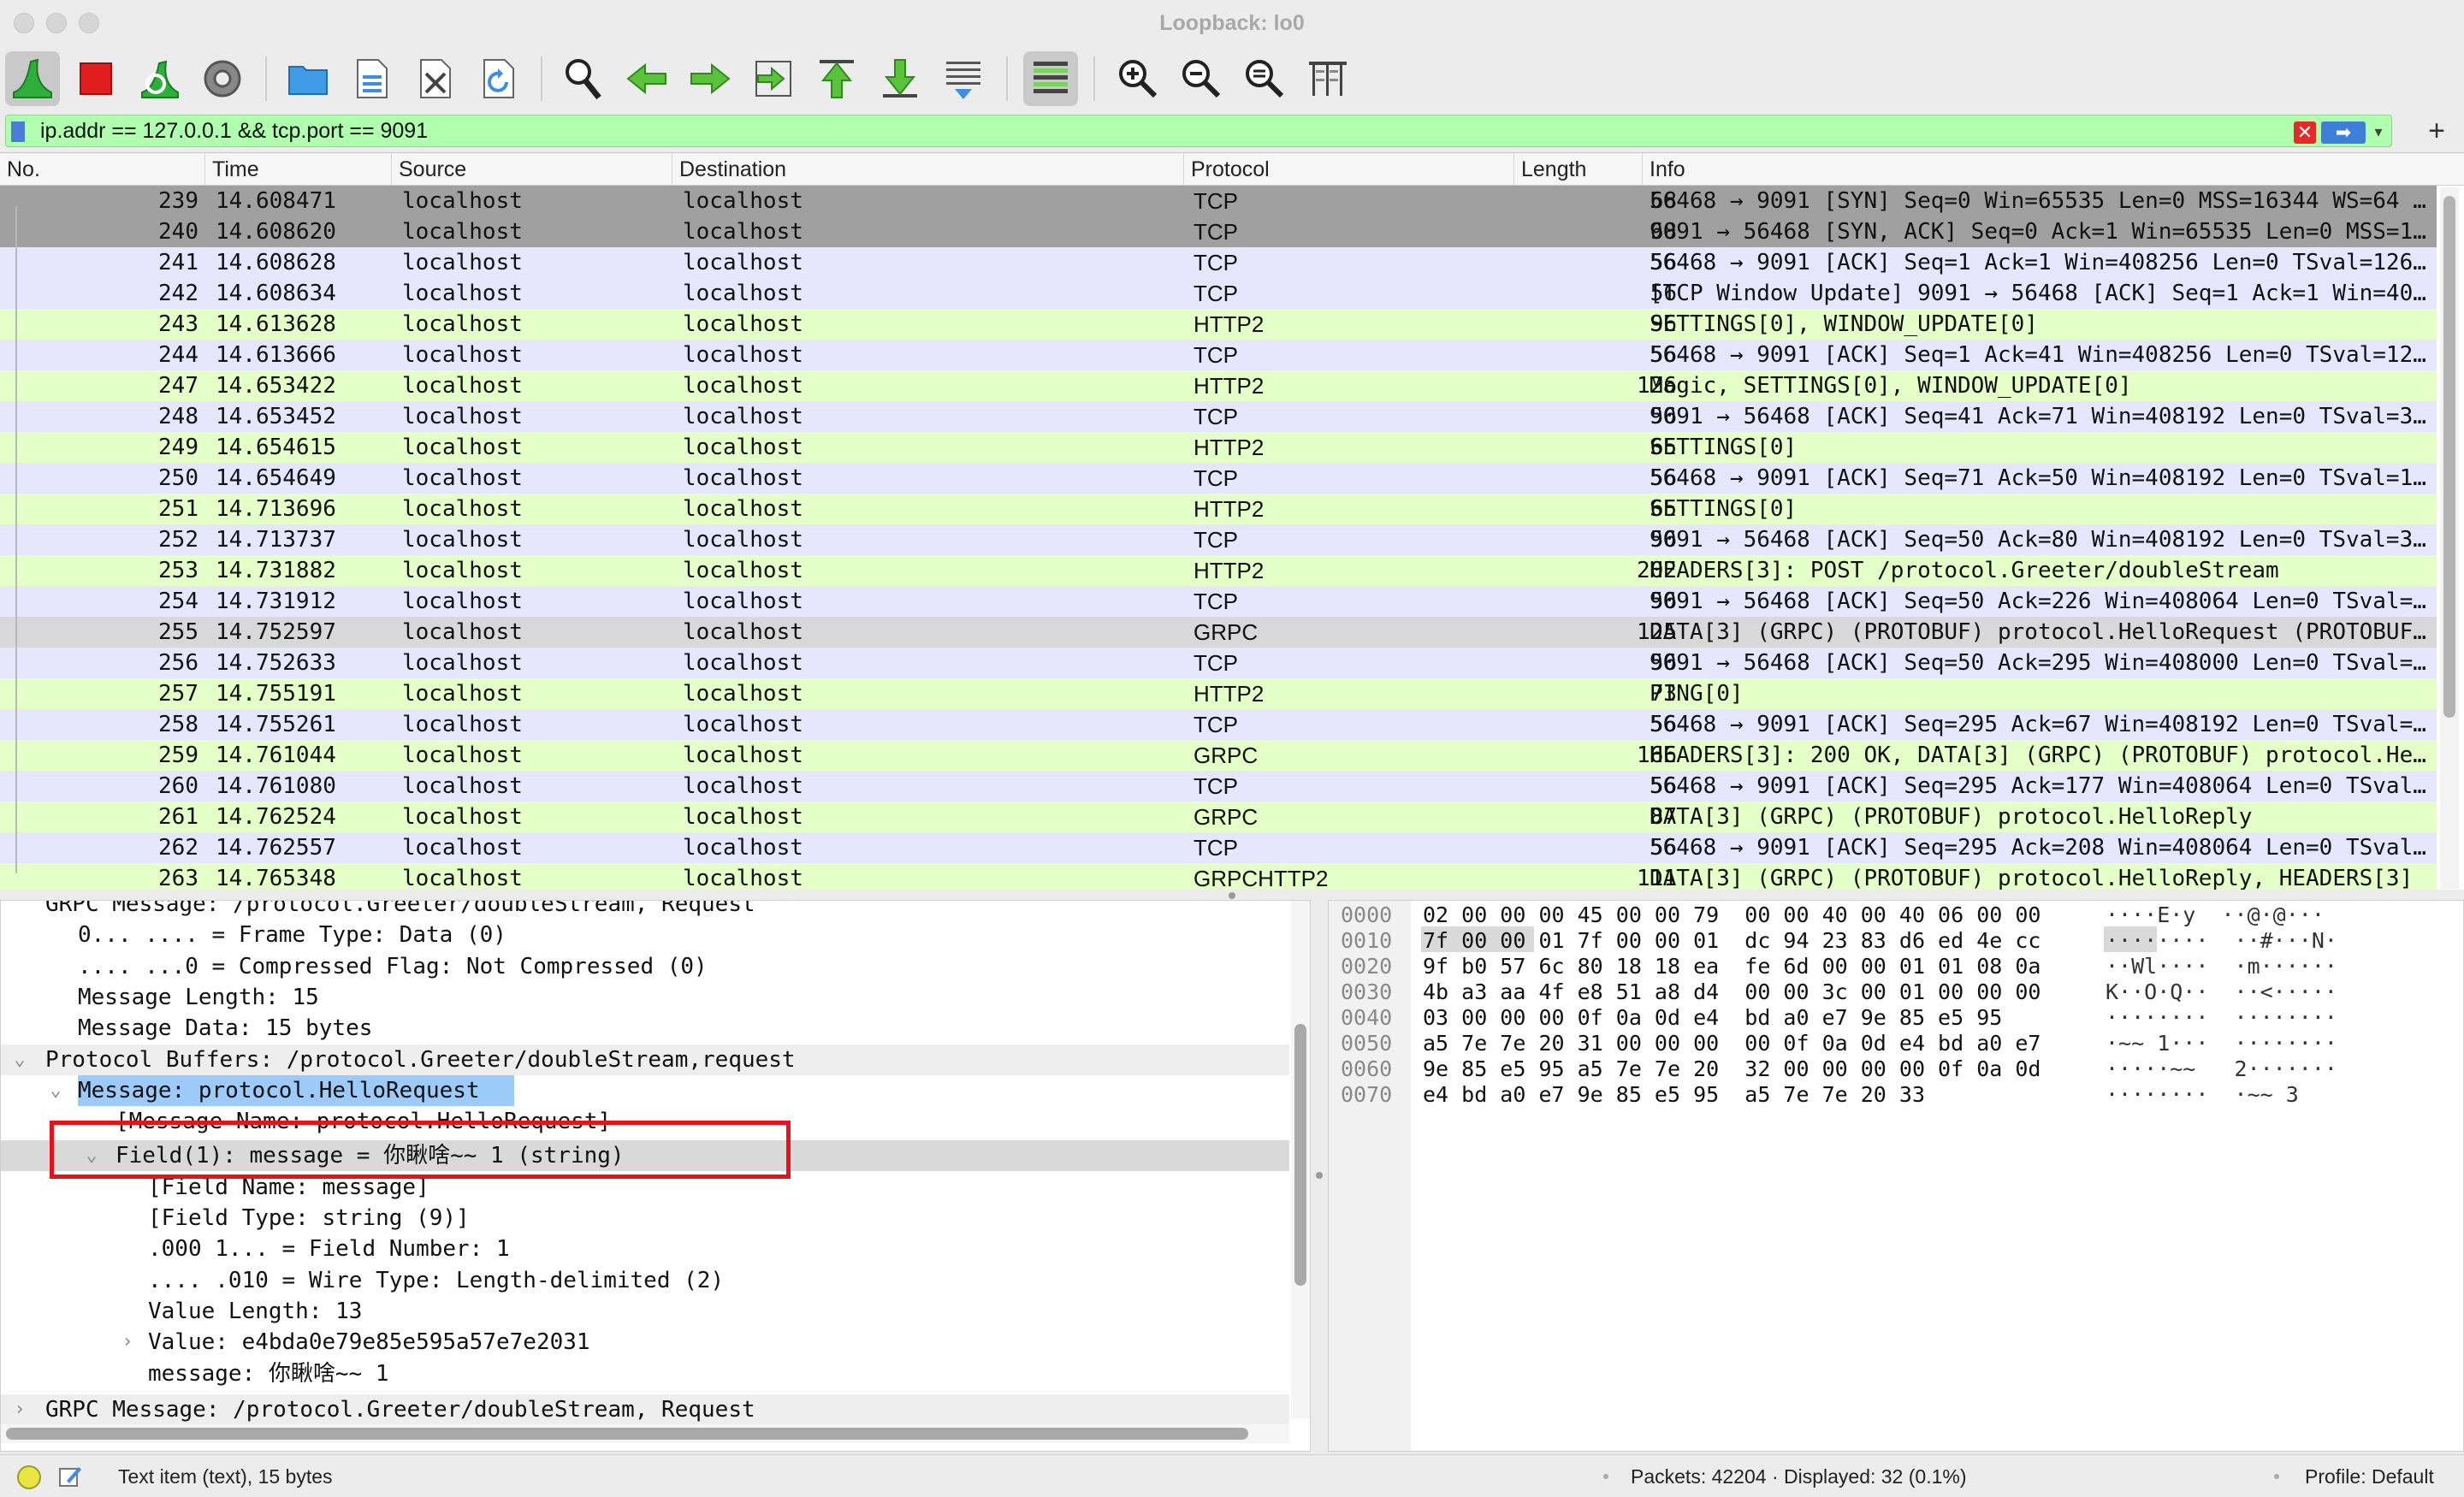  Describe the element at coordinates (1201, 78) in the screenshot. I see `zoom-out-button` at that location.